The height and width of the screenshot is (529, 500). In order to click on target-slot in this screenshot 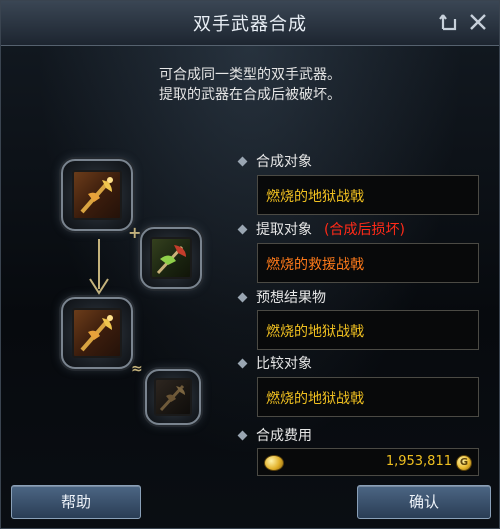, I will do `click(97, 195)`.